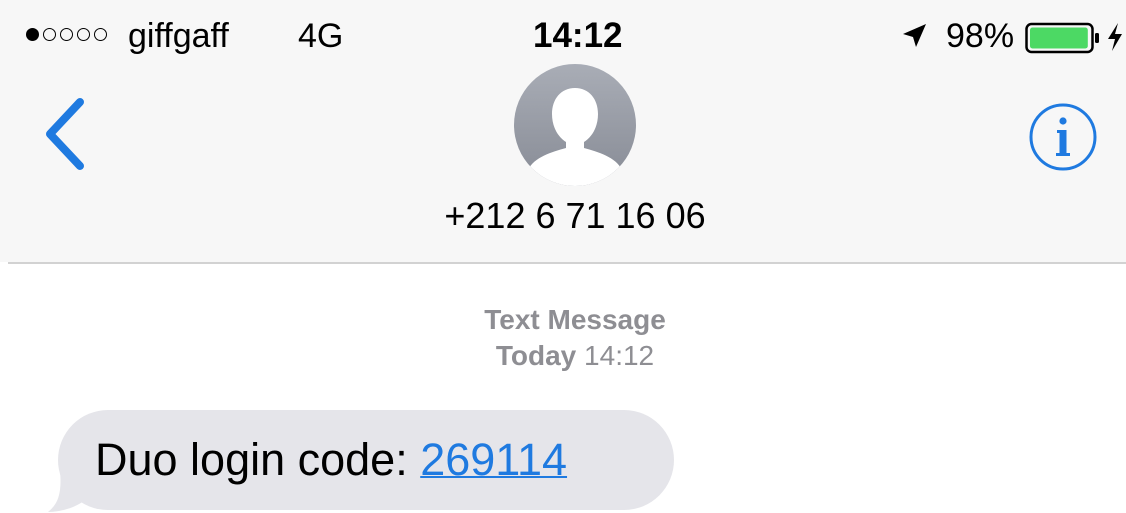 The height and width of the screenshot is (513, 1126). I want to click on battery-percentage: 98%, so click(980, 36).